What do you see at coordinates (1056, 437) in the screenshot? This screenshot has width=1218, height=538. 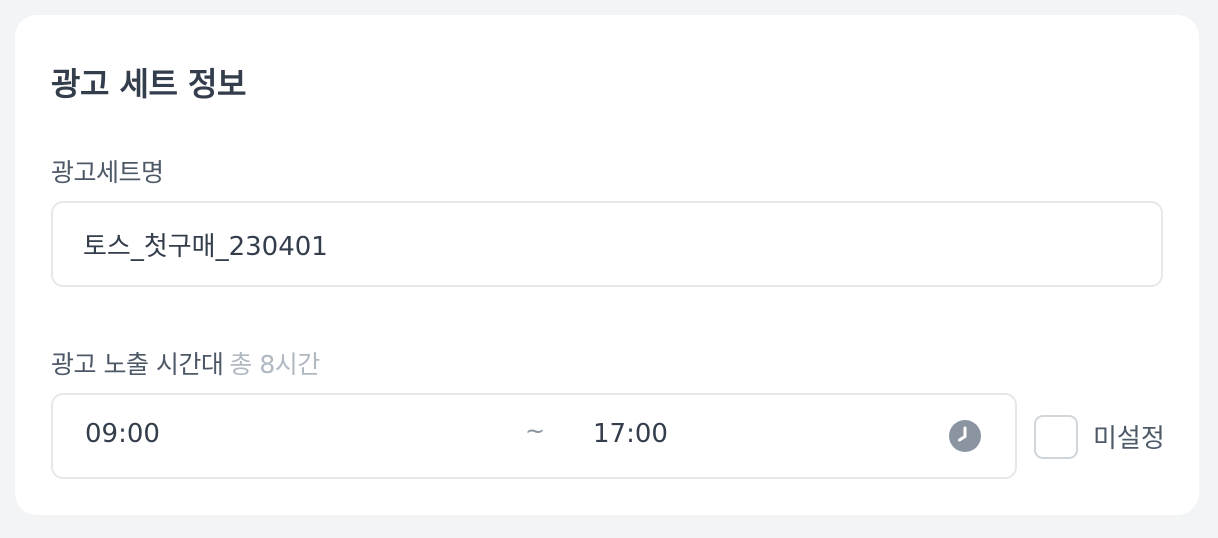 I see `unset-checkbox` at bounding box center [1056, 437].